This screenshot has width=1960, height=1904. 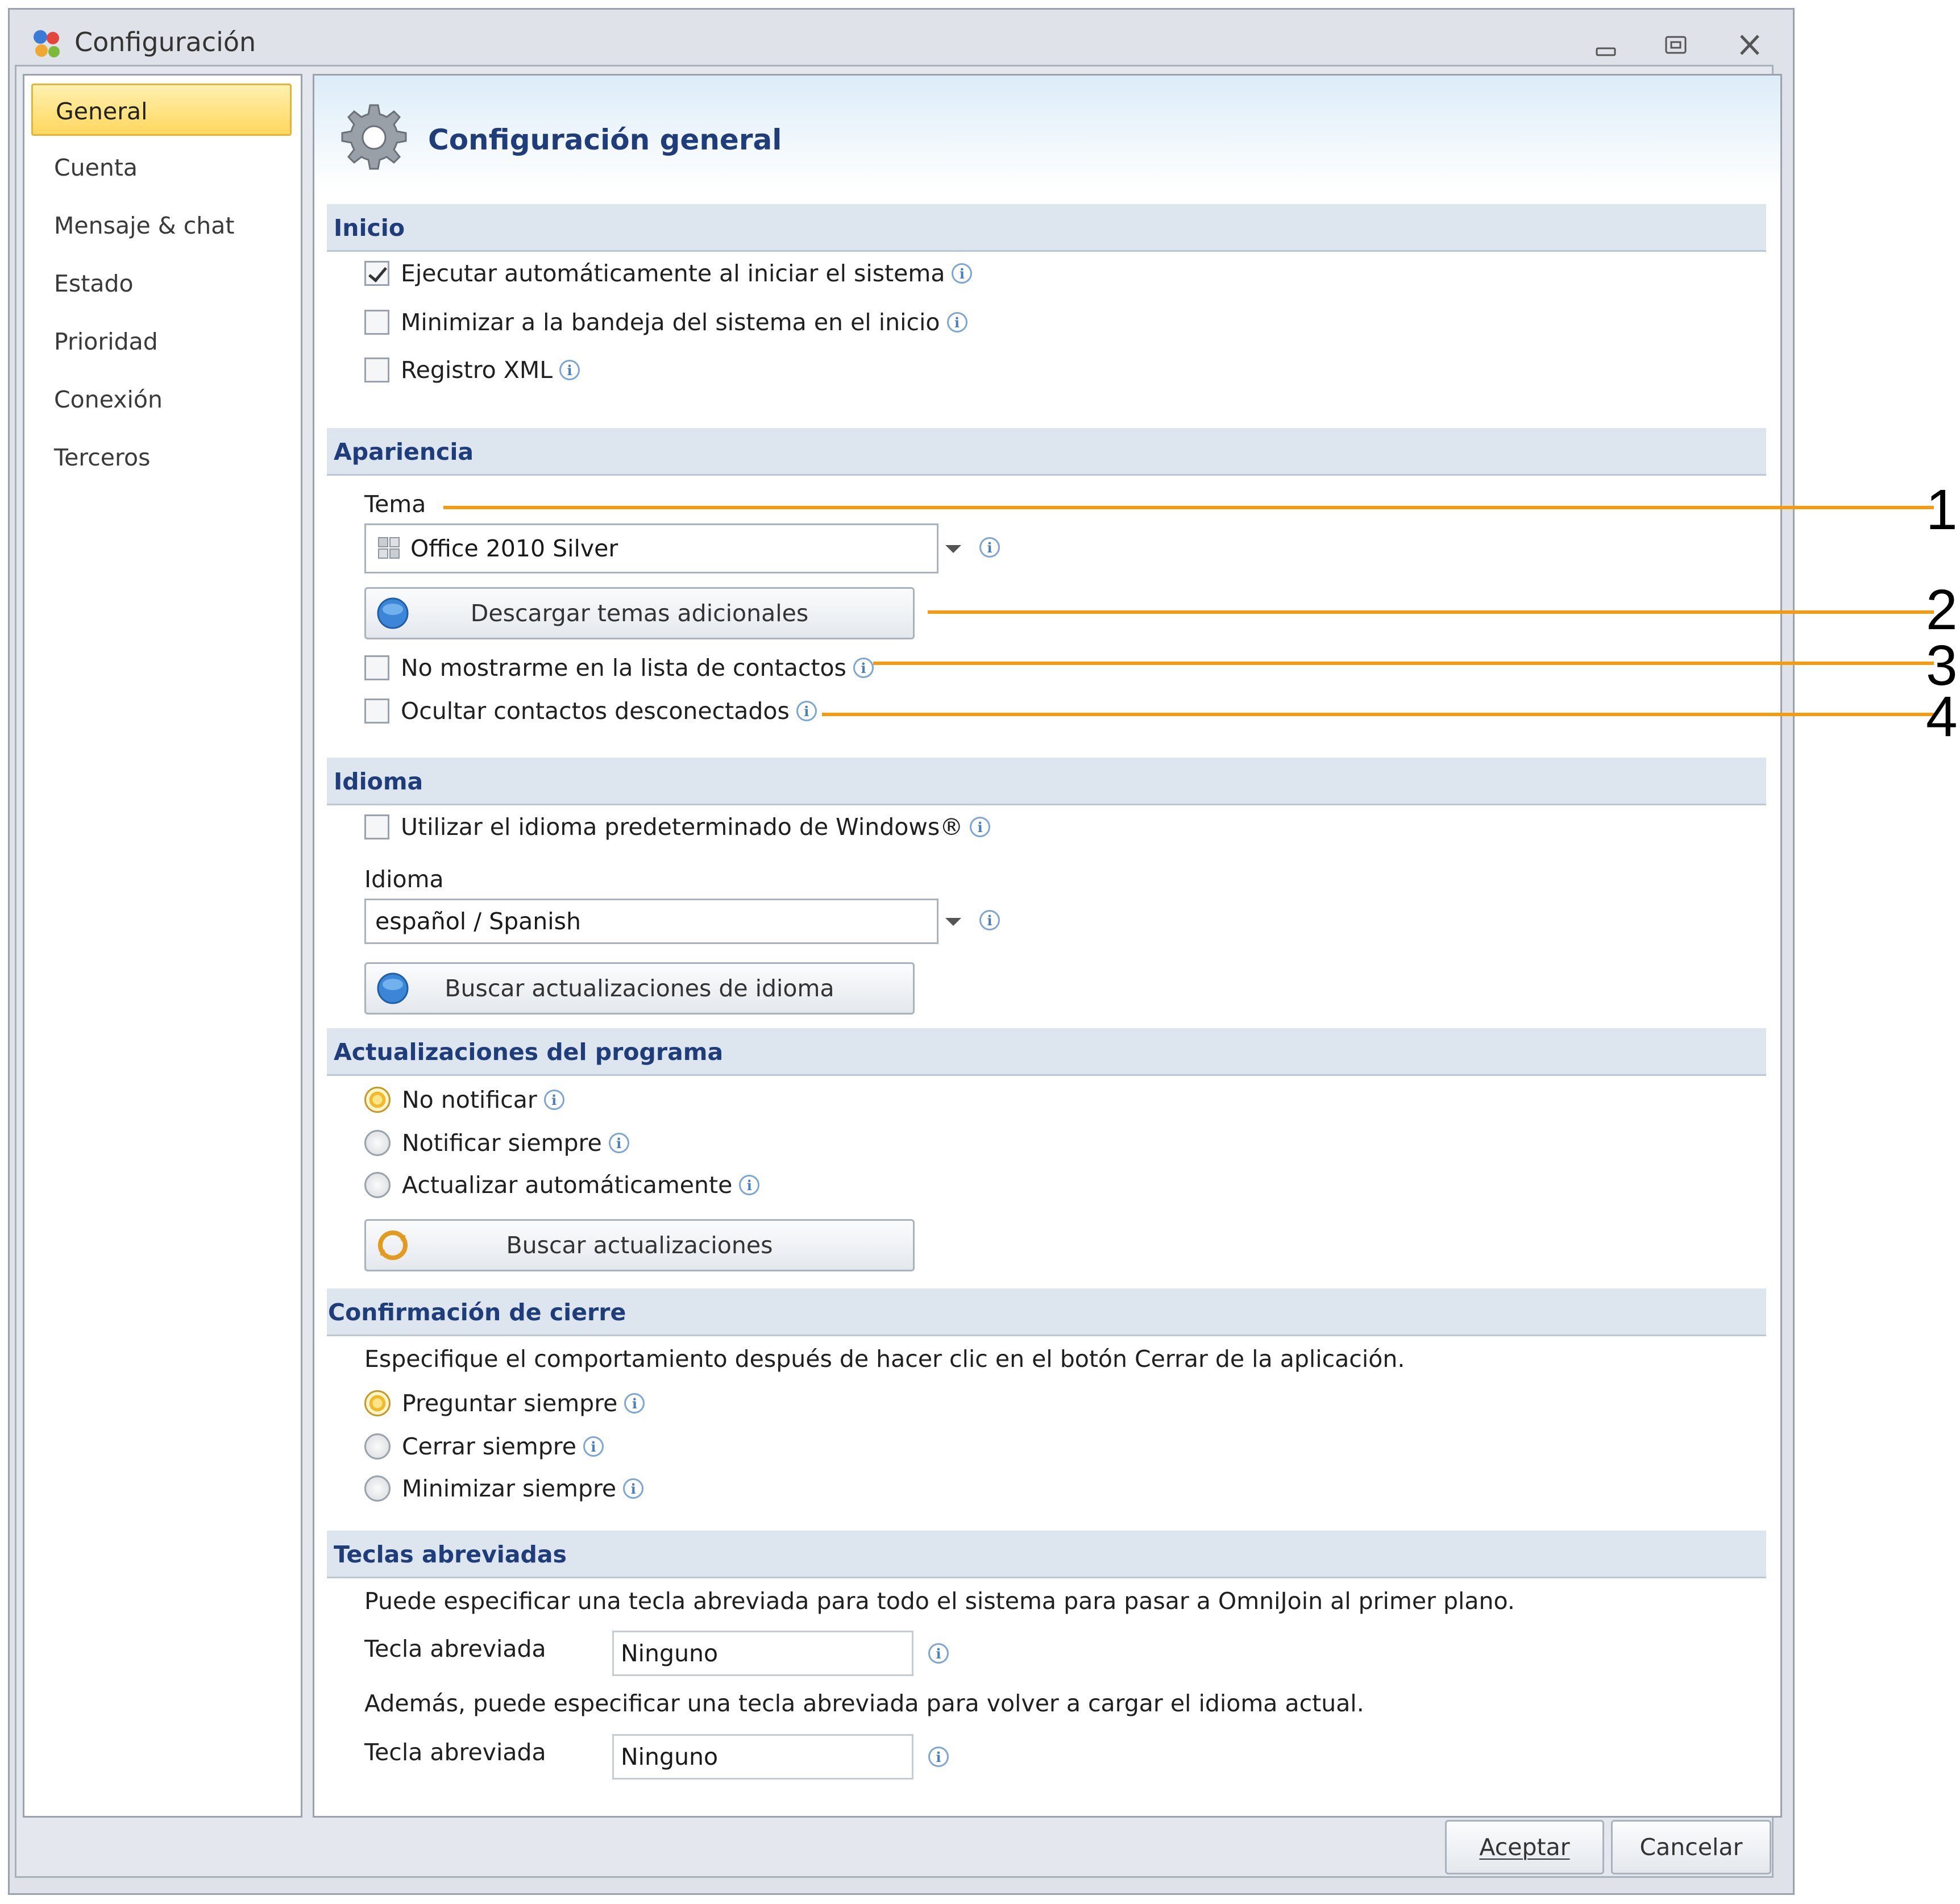 I want to click on restore-icon, so click(x=1676, y=45).